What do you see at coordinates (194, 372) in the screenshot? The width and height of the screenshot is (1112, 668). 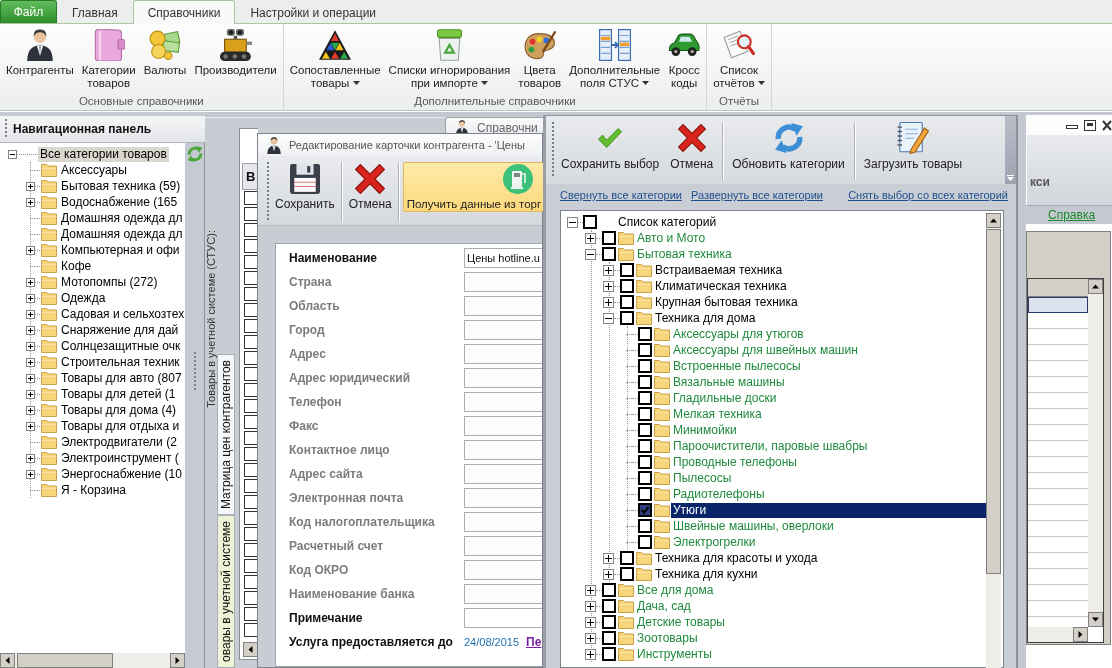 I see `grip-icon` at bounding box center [194, 372].